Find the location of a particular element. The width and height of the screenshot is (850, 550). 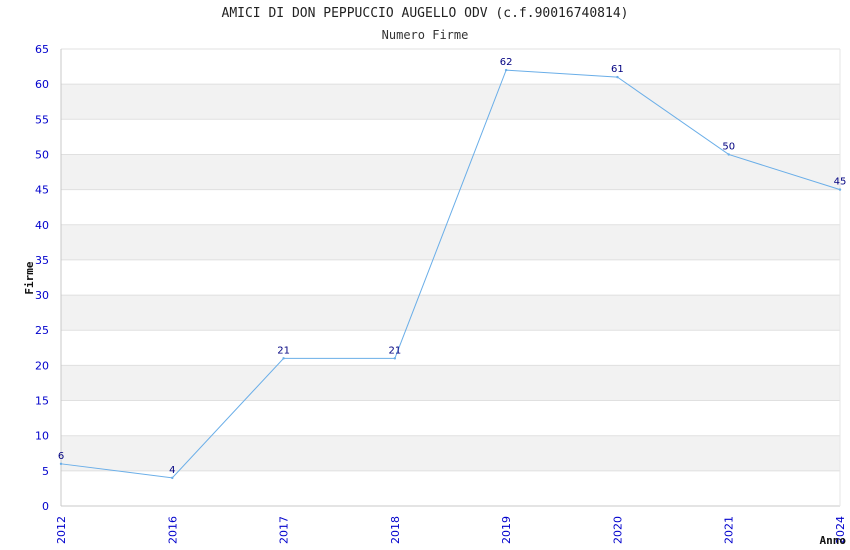

y-tick-label: 60 is located at coordinates (42, 84).